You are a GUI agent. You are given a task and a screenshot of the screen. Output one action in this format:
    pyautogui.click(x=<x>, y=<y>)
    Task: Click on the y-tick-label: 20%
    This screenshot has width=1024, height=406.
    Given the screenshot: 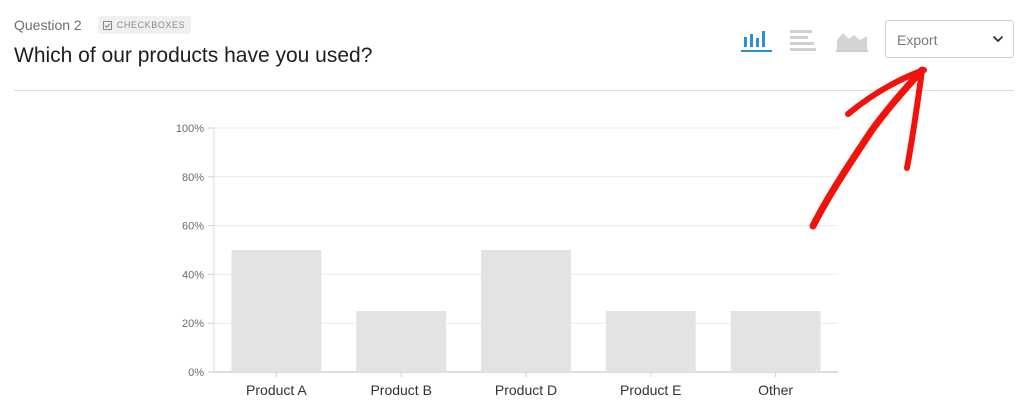 What is the action you would take?
    pyautogui.click(x=193, y=324)
    